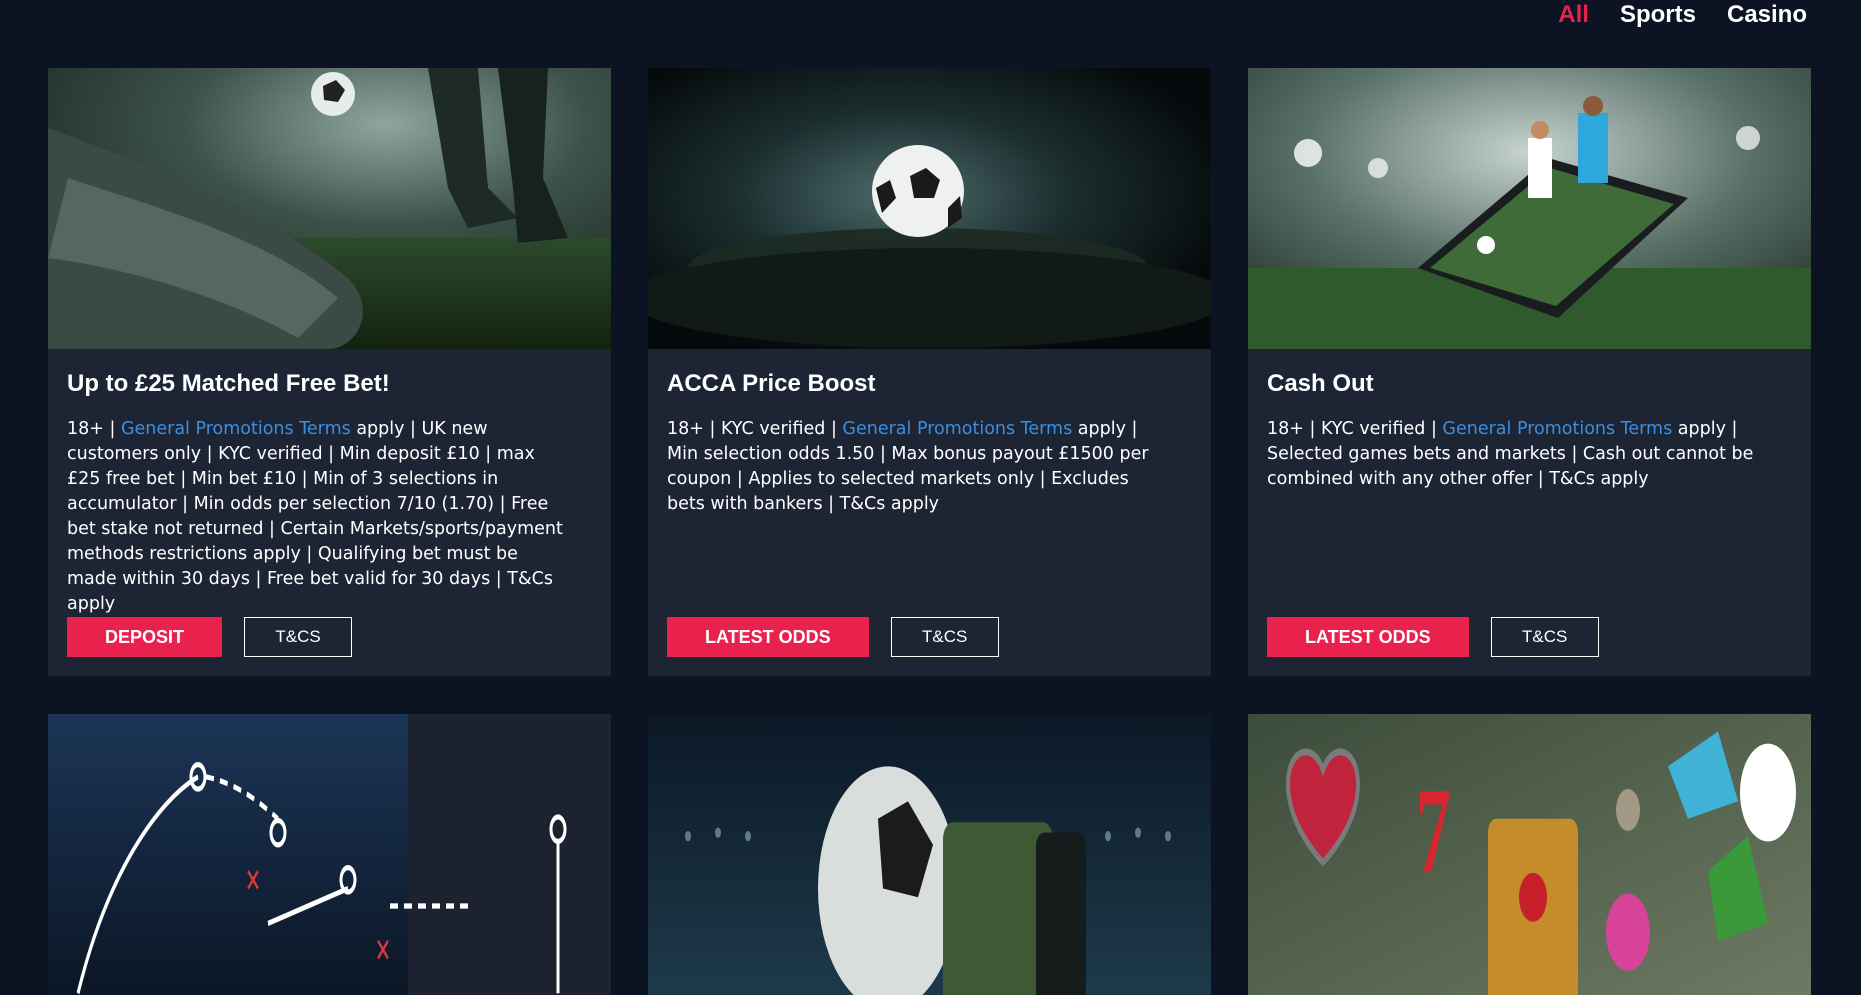 This screenshot has height=995, width=1861. Describe the element at coordinates (1433, 830) in the screenshot. I see `svg-text: 7` at that location.